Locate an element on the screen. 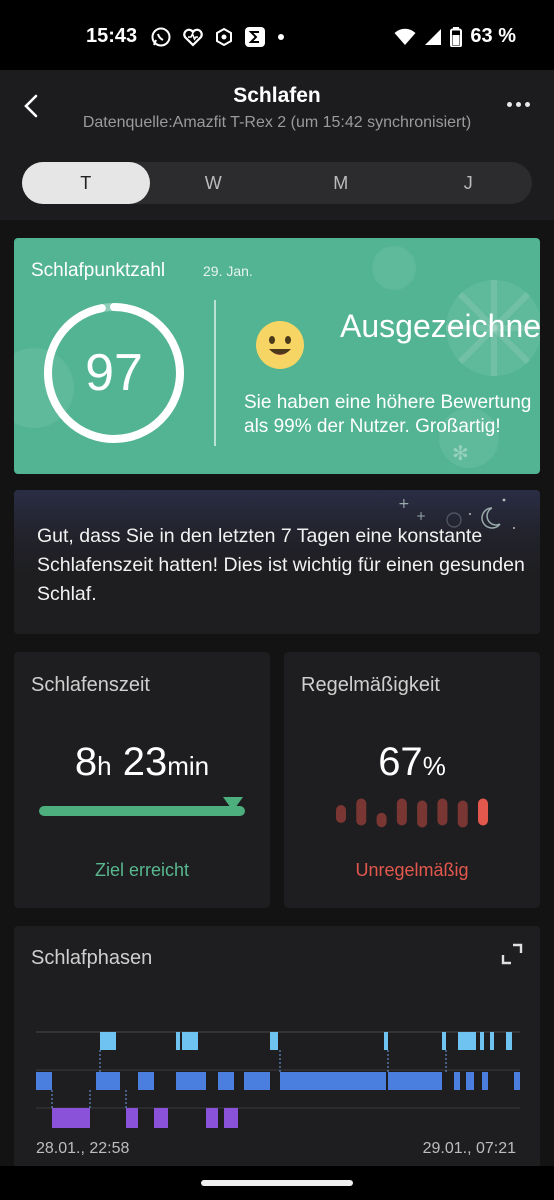  status-bar: 15:43 63 % is located at coordinates (277, 35).